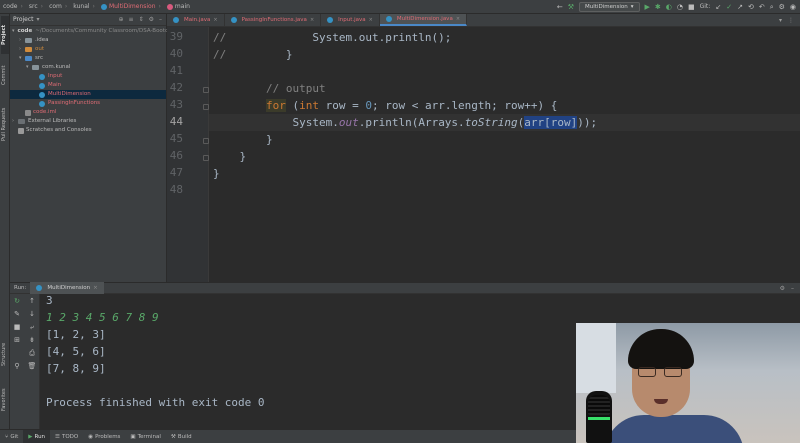  I want to click on folder-icon, so click(28, 58).